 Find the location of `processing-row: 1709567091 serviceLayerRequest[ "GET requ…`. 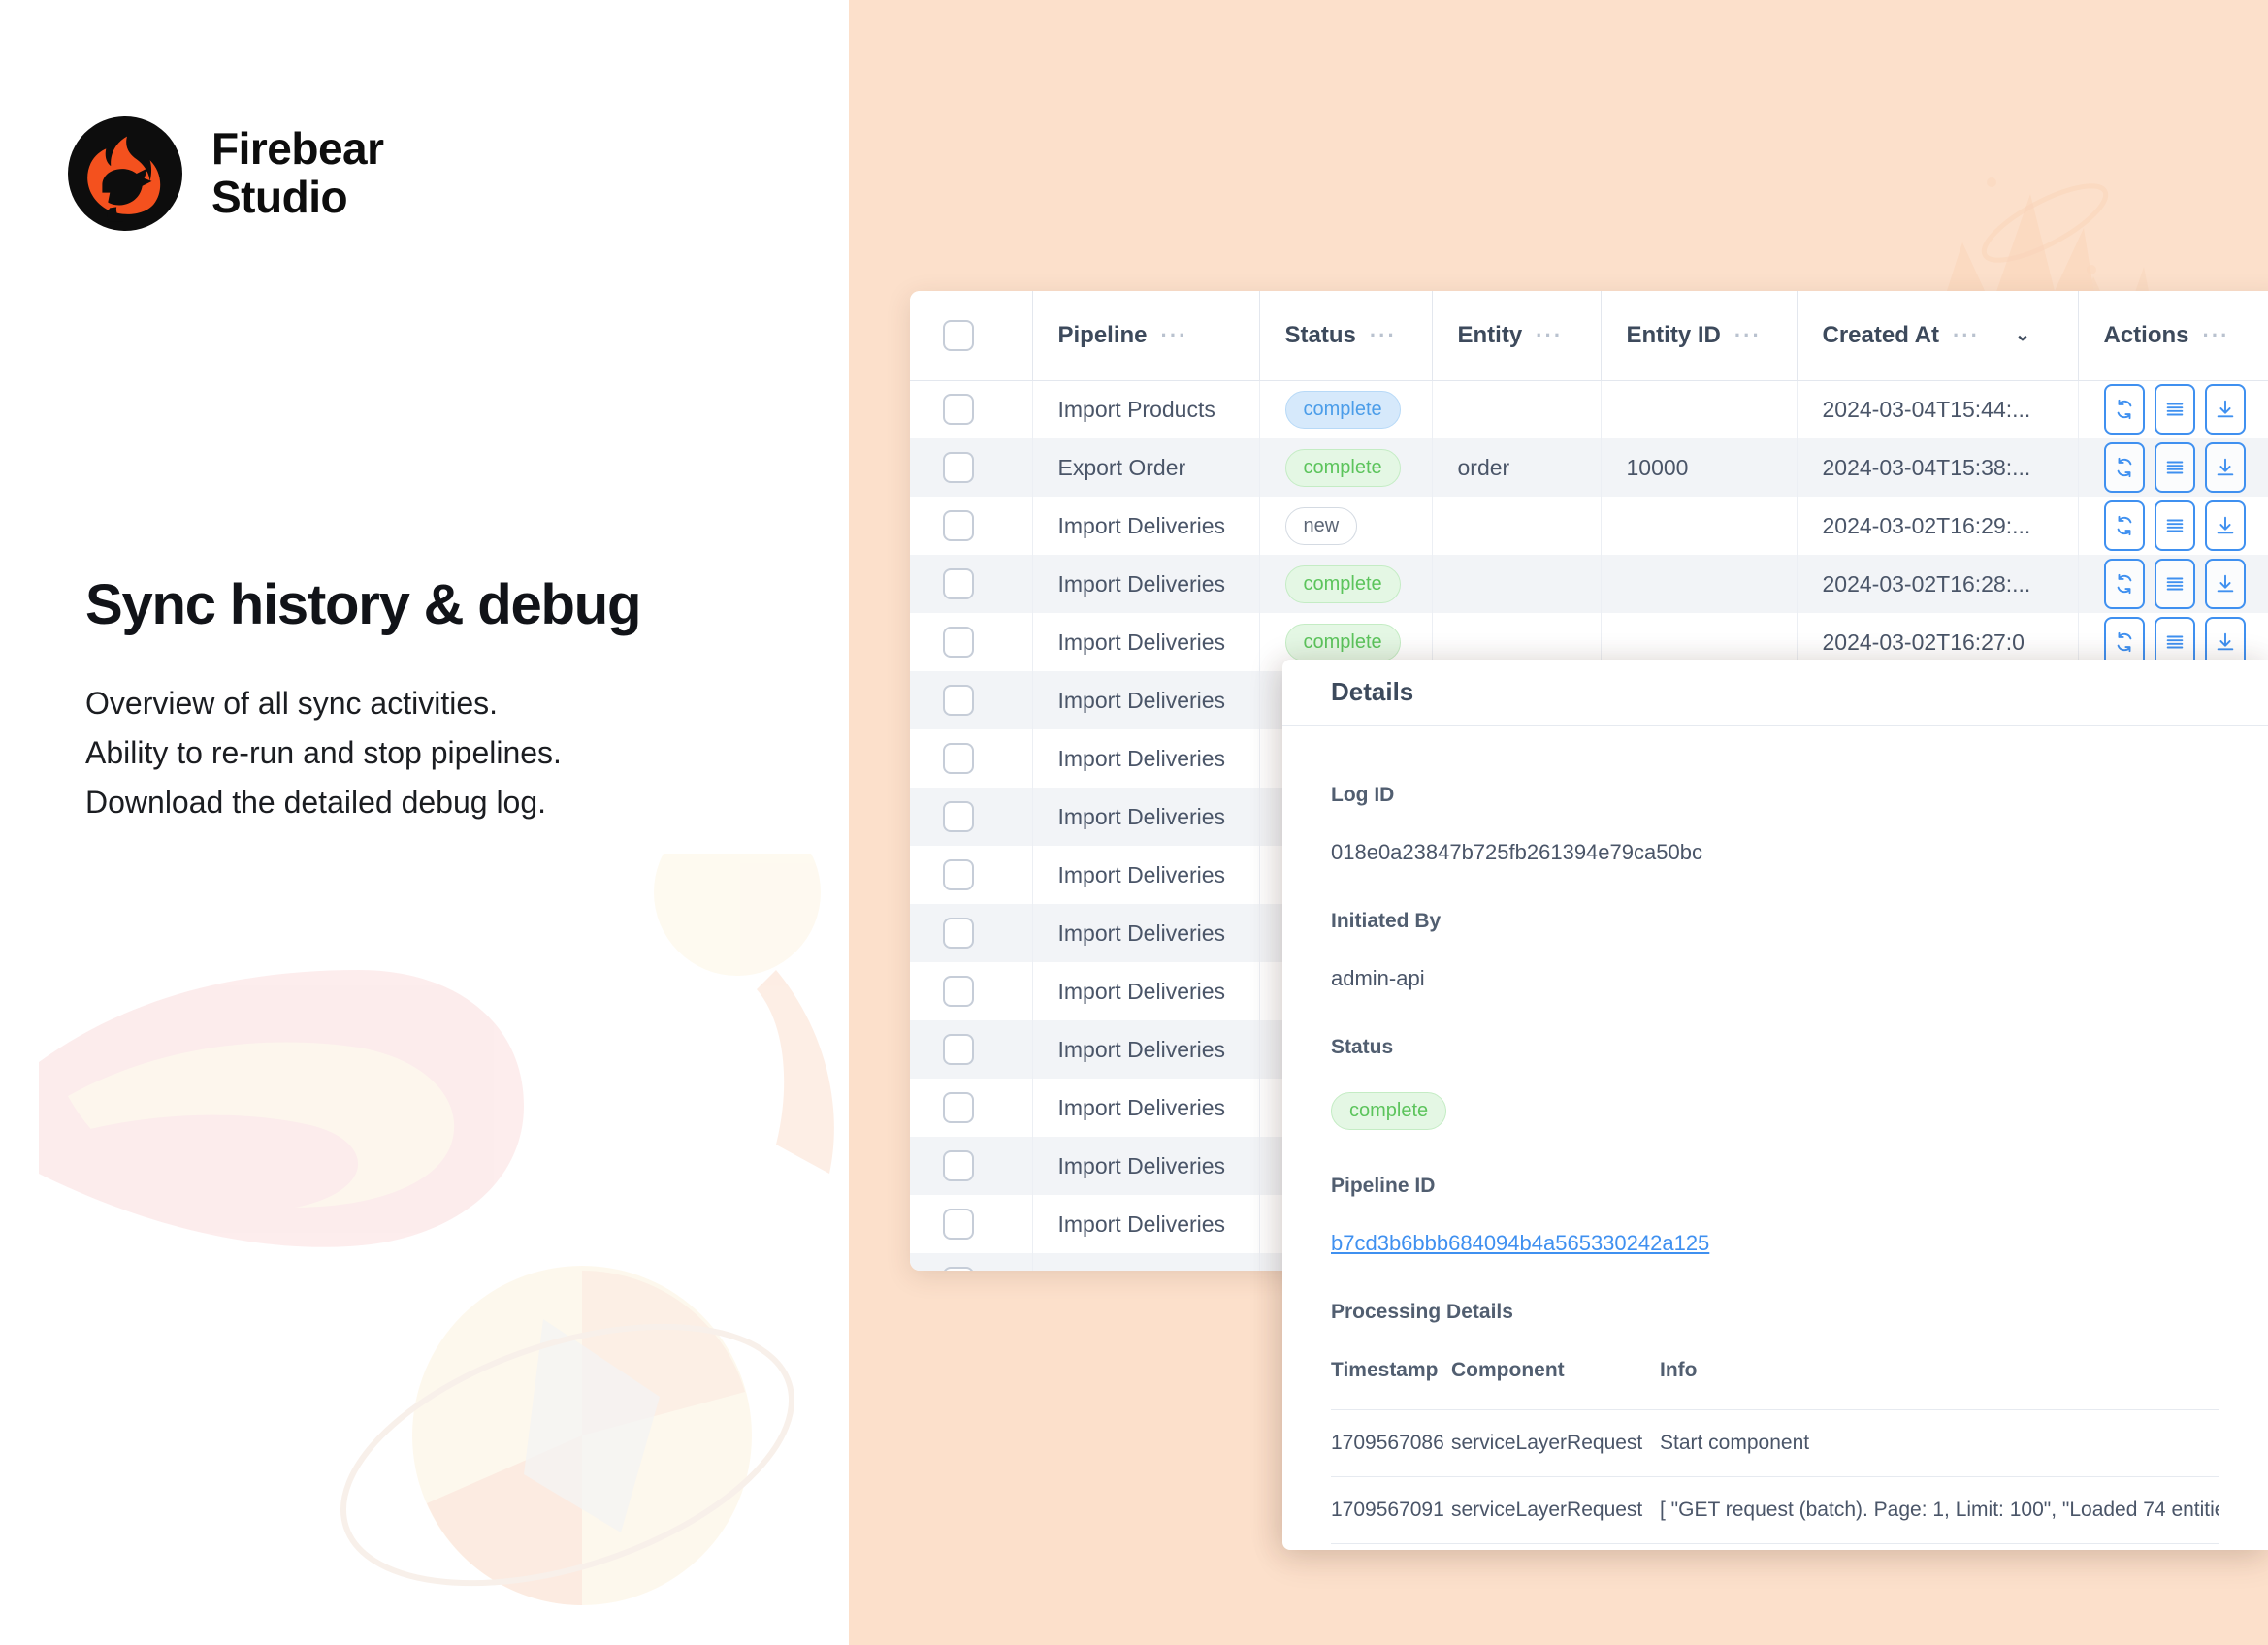

processing-row: 1709567091 serviceLayerRequest[ "GET requ… is located at coordinates (1775, 1510).